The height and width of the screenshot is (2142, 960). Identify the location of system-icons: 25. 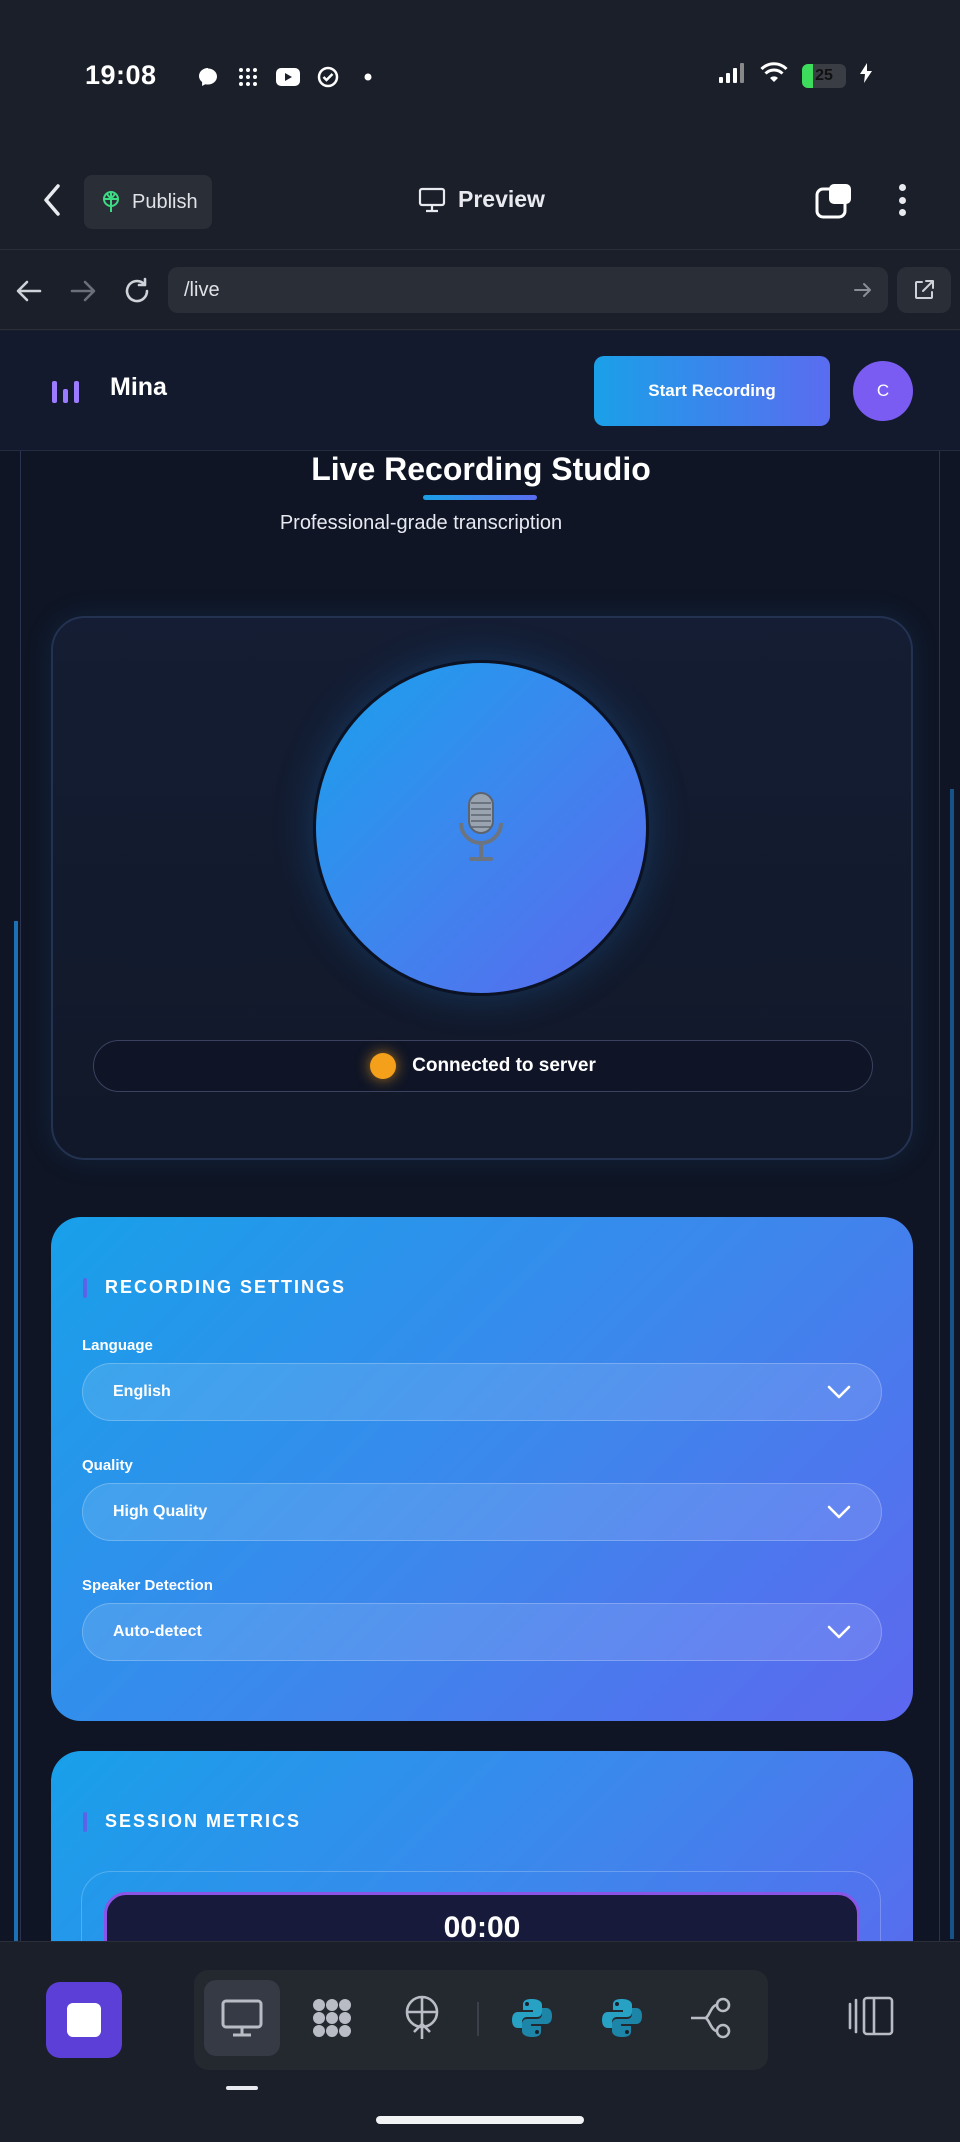
(795, 75).